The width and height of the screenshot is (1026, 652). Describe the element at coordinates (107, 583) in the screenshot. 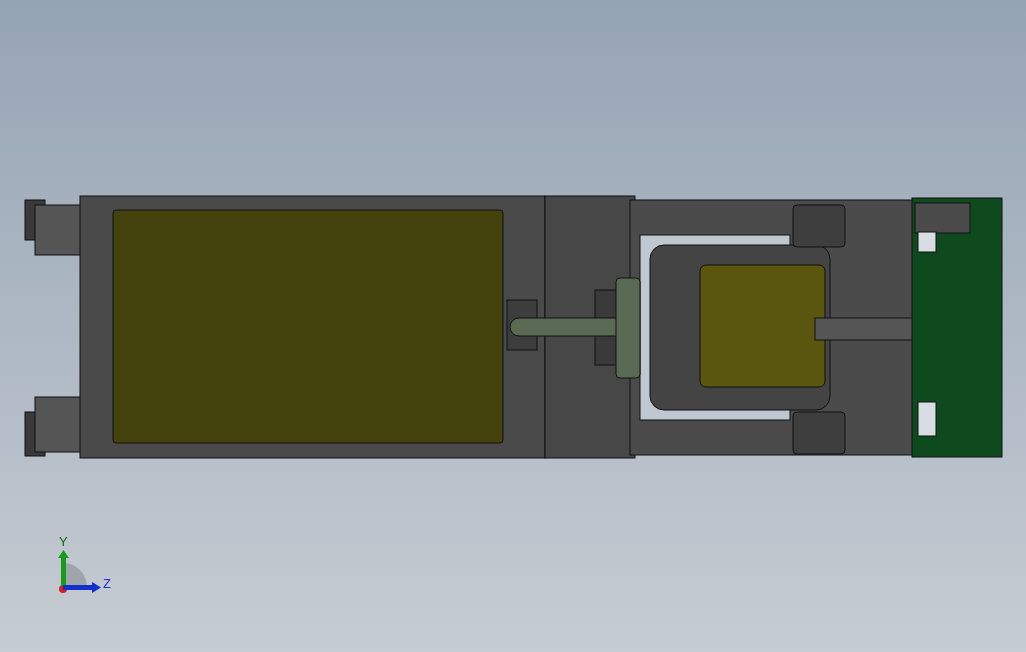

I see `axis-label: Z` at that location.